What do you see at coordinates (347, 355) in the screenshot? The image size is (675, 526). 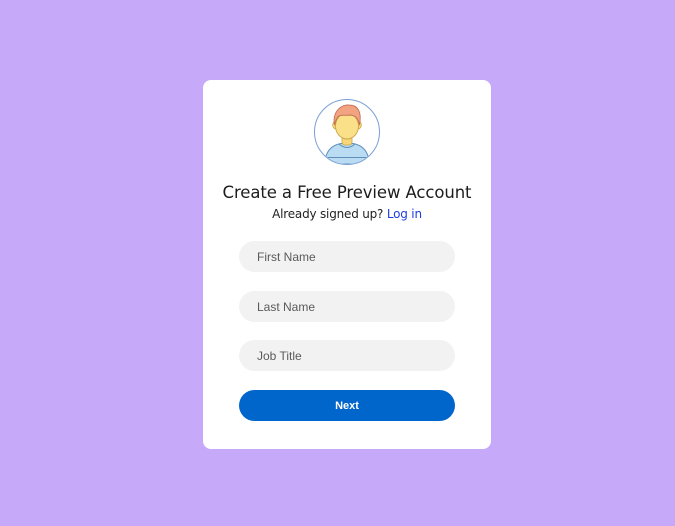 I see `job-title-input` at bounding box center [347, 355].